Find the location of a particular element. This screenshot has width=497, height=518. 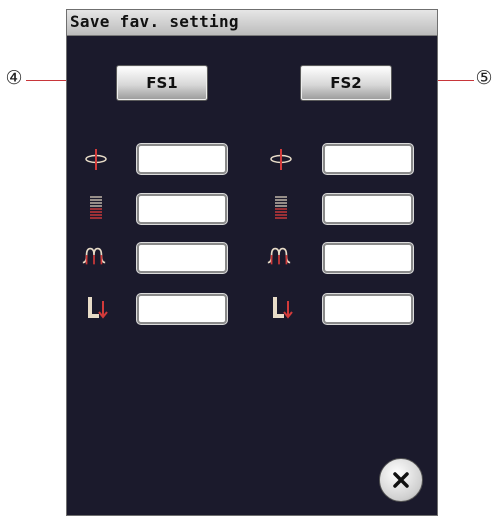

fs2-presser-foot-field is located at coordinates (368, 309).